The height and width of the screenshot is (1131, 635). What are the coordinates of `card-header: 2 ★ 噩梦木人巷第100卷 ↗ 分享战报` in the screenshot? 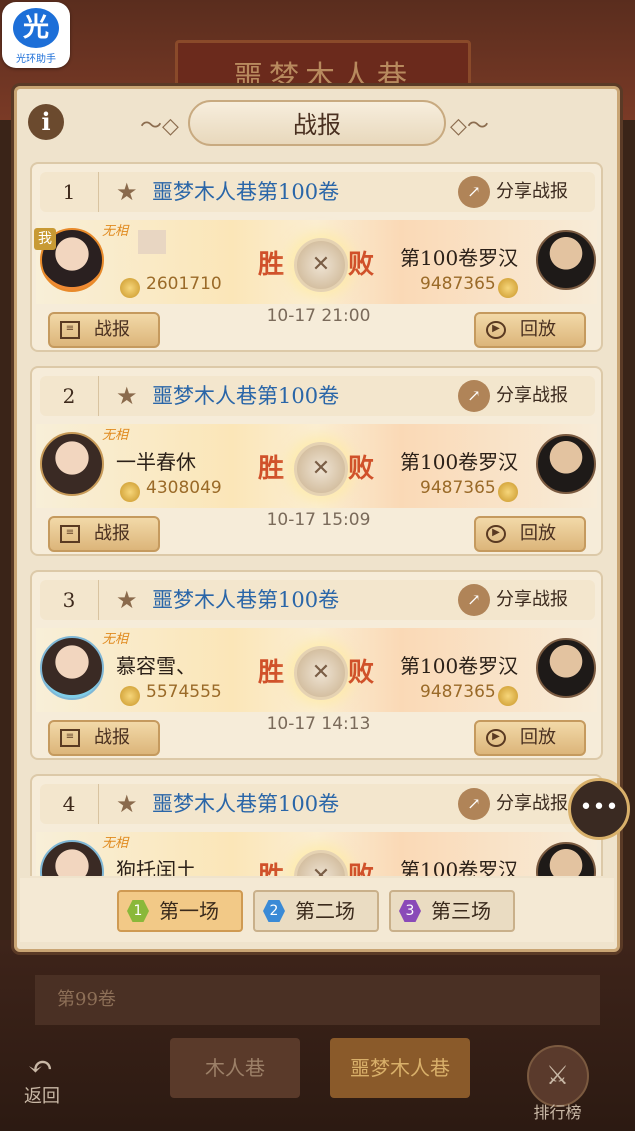 It's located at (317, 396).